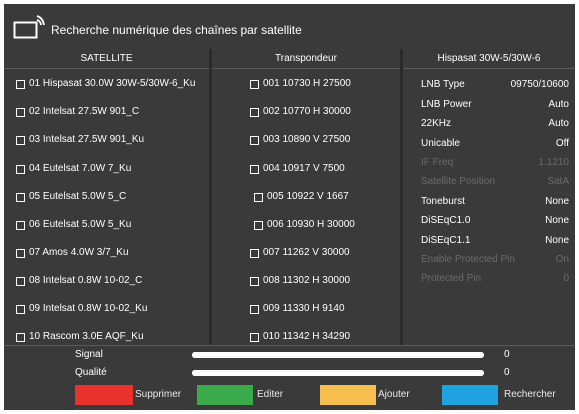  Describe the element at coordinates (495, 221) in the screenshot. I see `setting-diseqc10: DiSEqC1.0 None` at that location.